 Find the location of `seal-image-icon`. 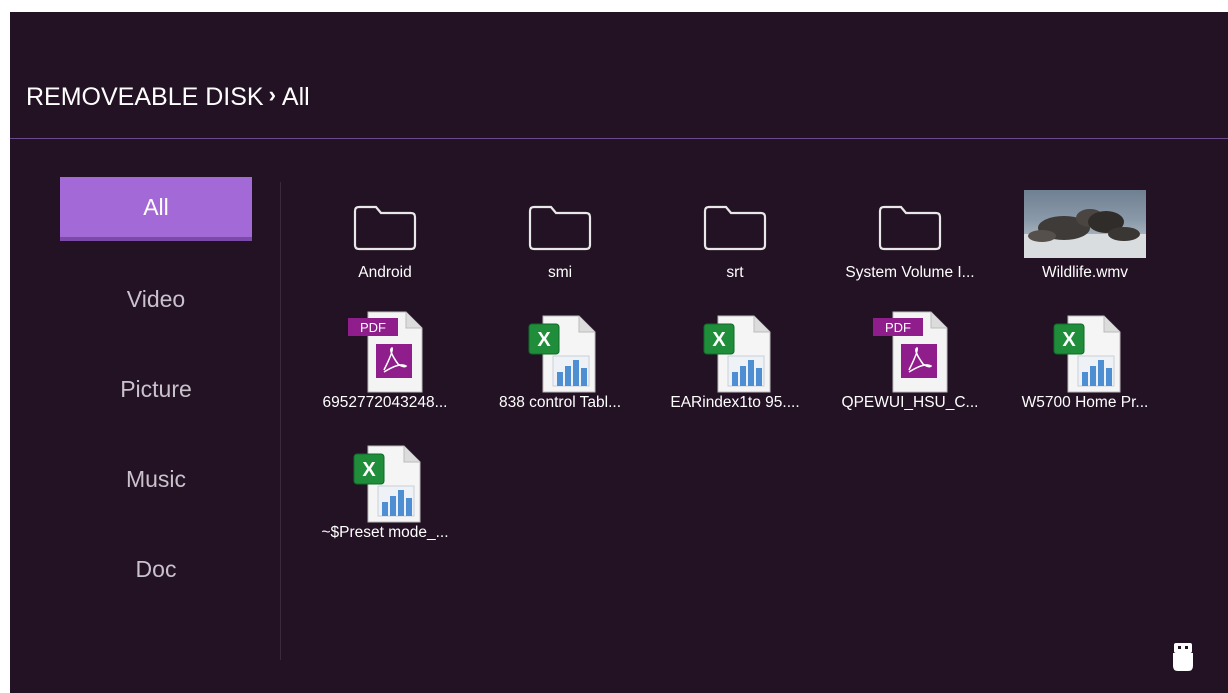

seal-image-icon is located at coordinates (1085, 233).